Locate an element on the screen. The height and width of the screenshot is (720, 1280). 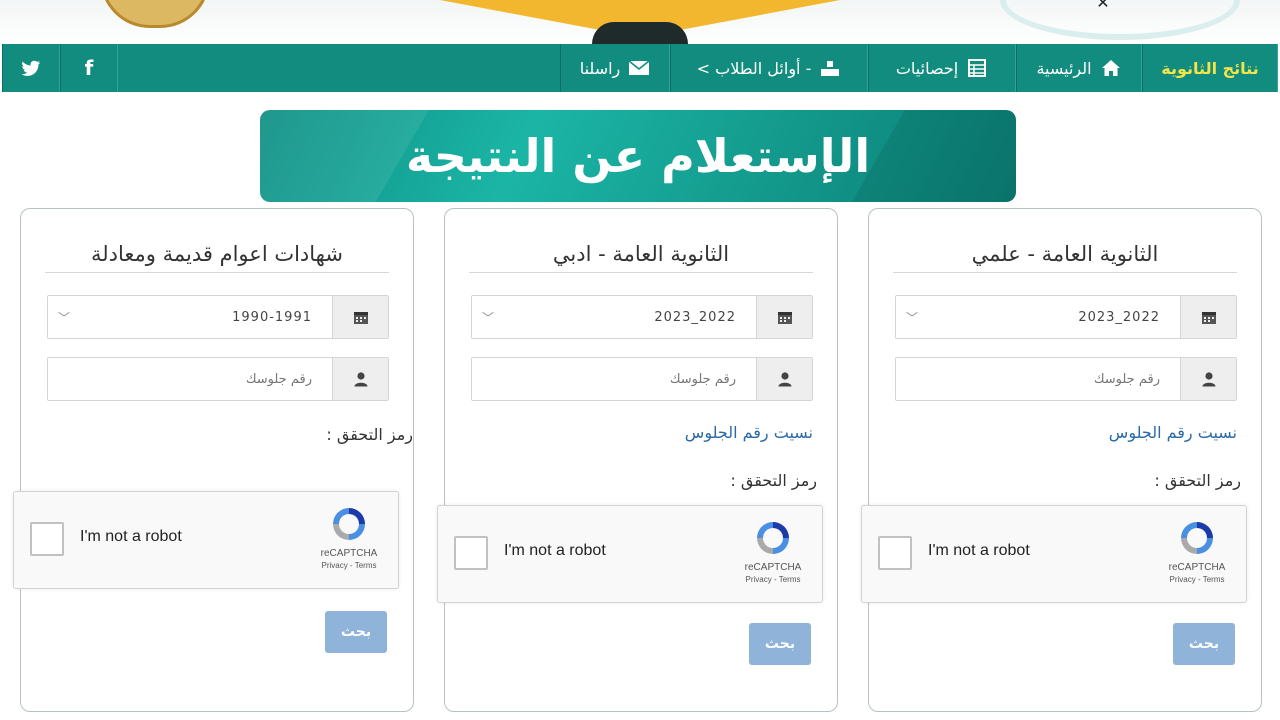
nav-brand-label: نتائج الثانوية is located at coordinates (1210, 68).